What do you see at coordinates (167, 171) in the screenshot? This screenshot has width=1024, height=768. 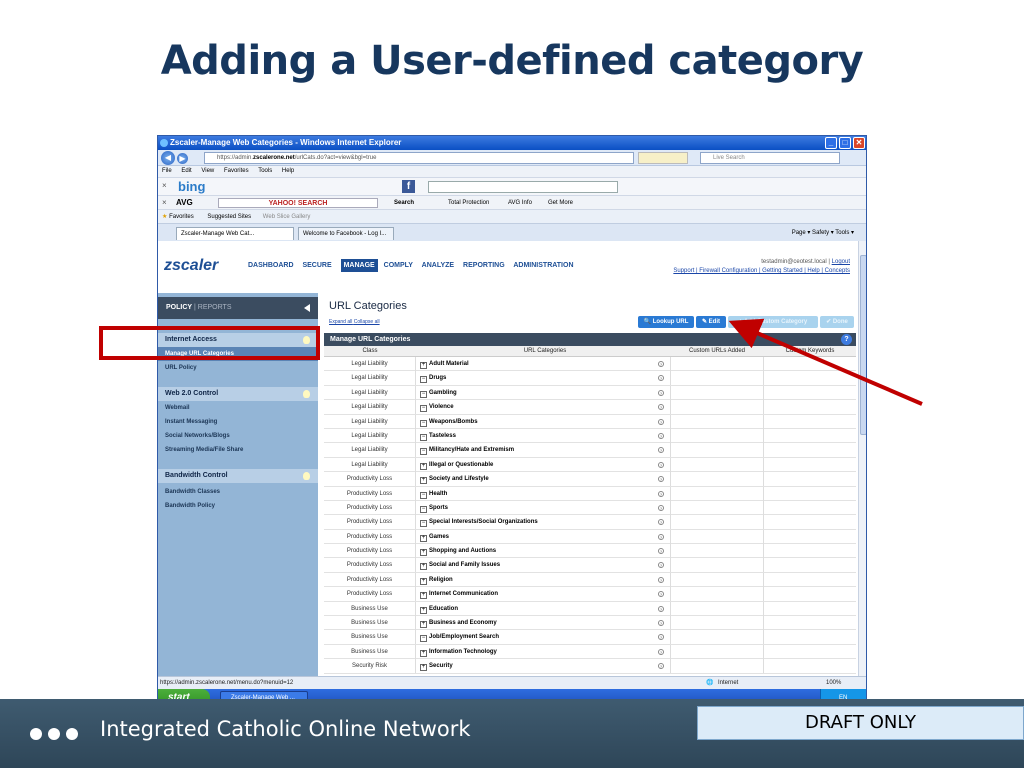 I see `menu-file: File` at bounding box center [167, 171].